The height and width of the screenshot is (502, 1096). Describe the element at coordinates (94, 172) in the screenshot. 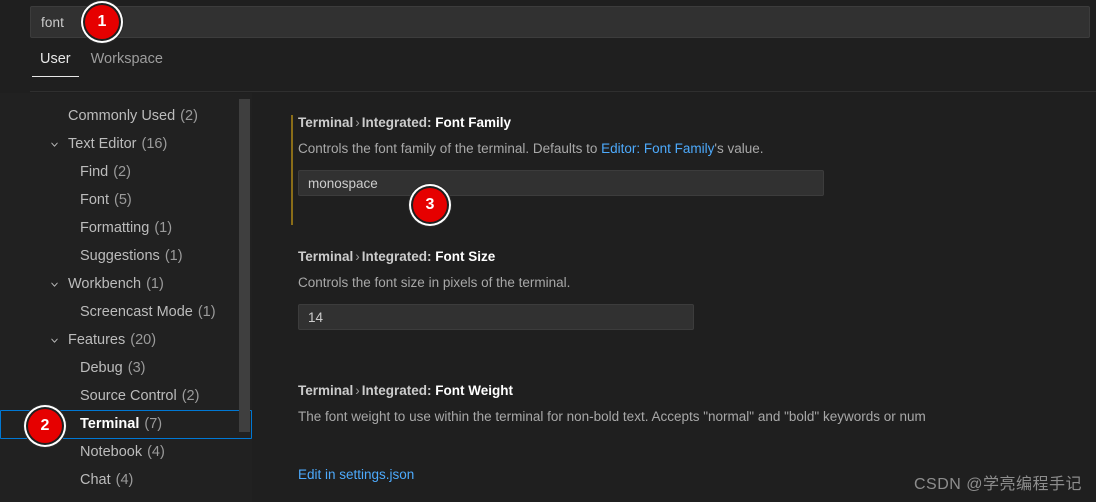

I see `sidebar-item-label: Find` at that location.